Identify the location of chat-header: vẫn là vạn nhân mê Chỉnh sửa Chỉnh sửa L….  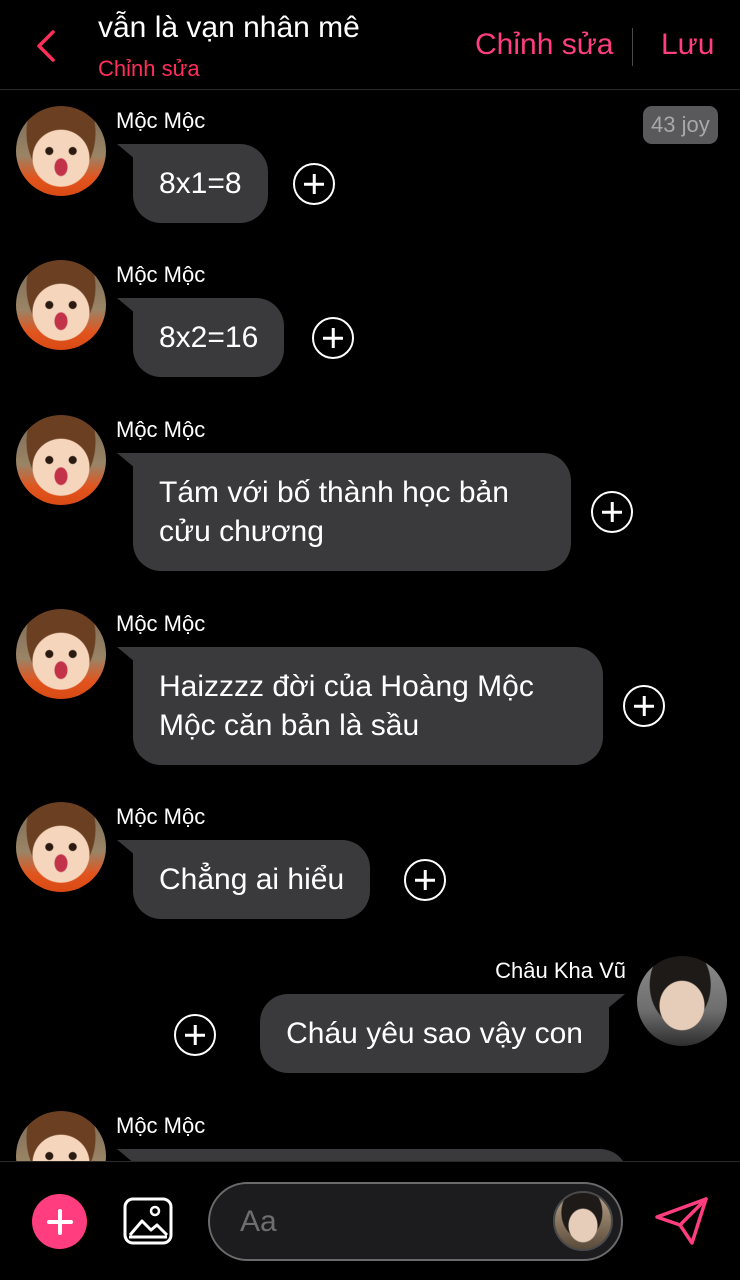
(370, 45).